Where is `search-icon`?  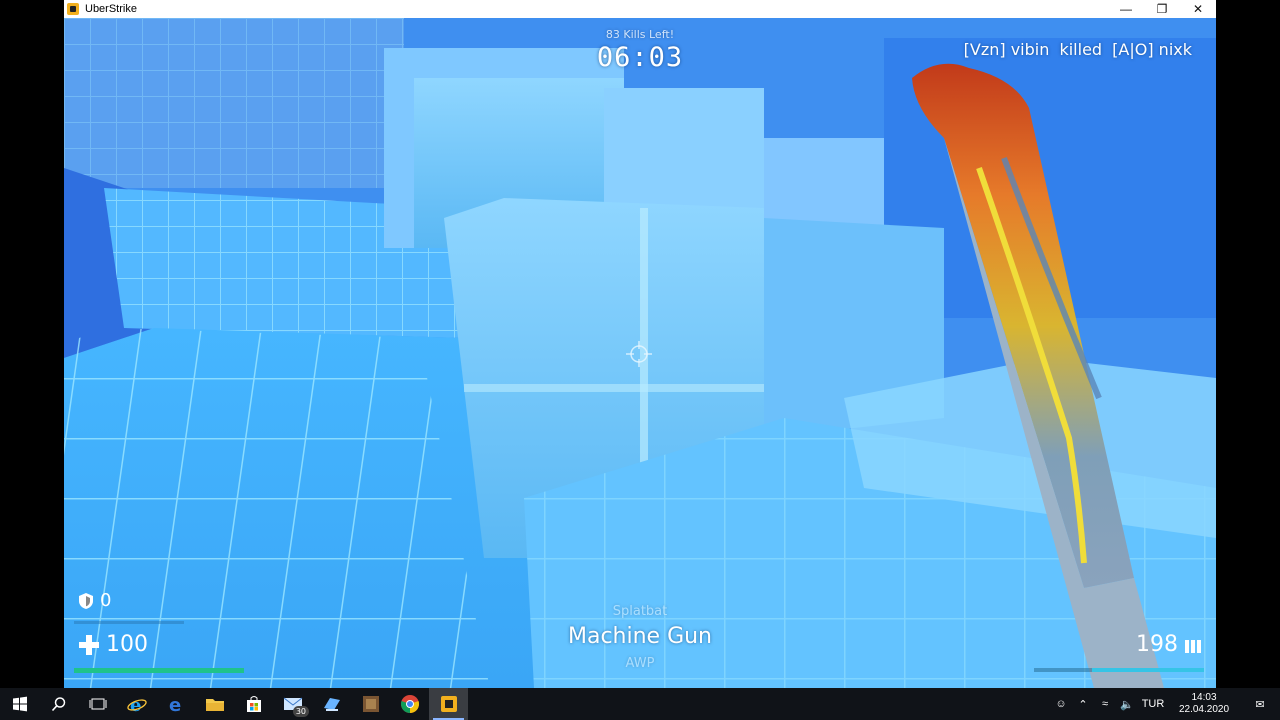 search-icon is located at coordinates (58, 704).